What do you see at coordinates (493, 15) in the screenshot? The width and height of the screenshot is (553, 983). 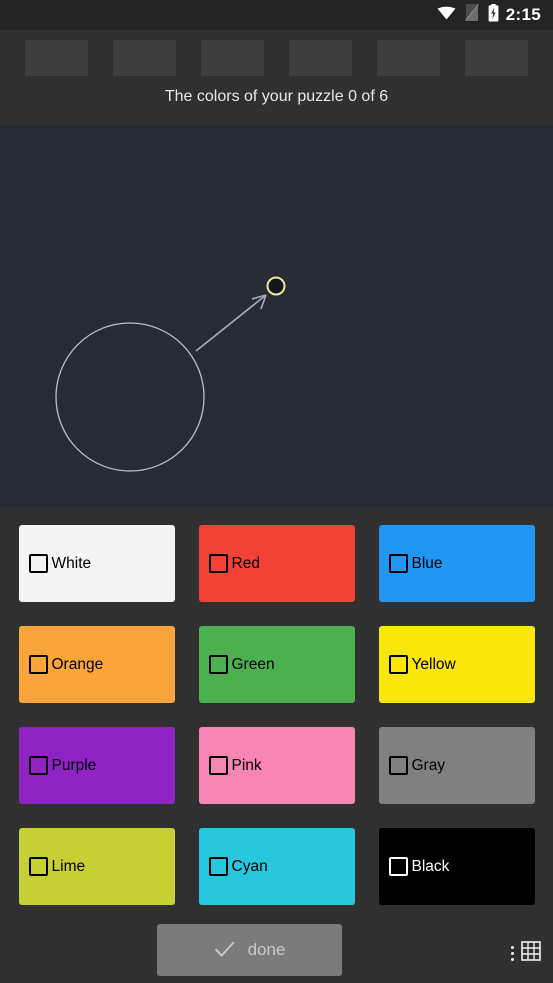 I see `battery-charging-icon` at bounding box center [493, 15].